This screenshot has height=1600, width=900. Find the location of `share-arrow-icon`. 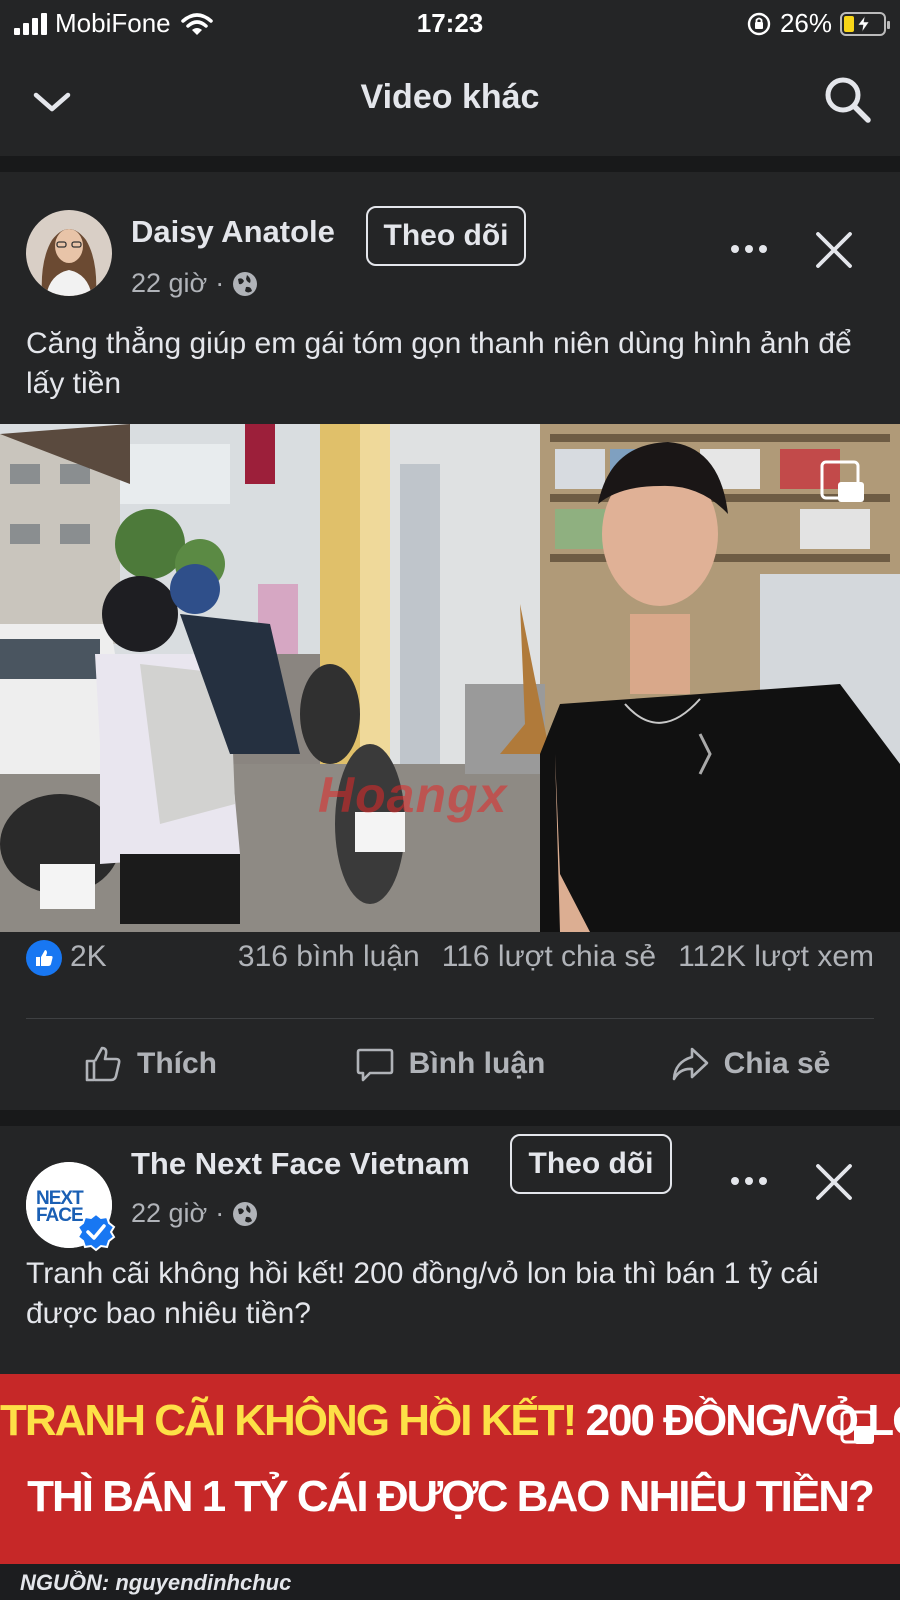

share-arrow-icon is located at coordinates (690, 1064).